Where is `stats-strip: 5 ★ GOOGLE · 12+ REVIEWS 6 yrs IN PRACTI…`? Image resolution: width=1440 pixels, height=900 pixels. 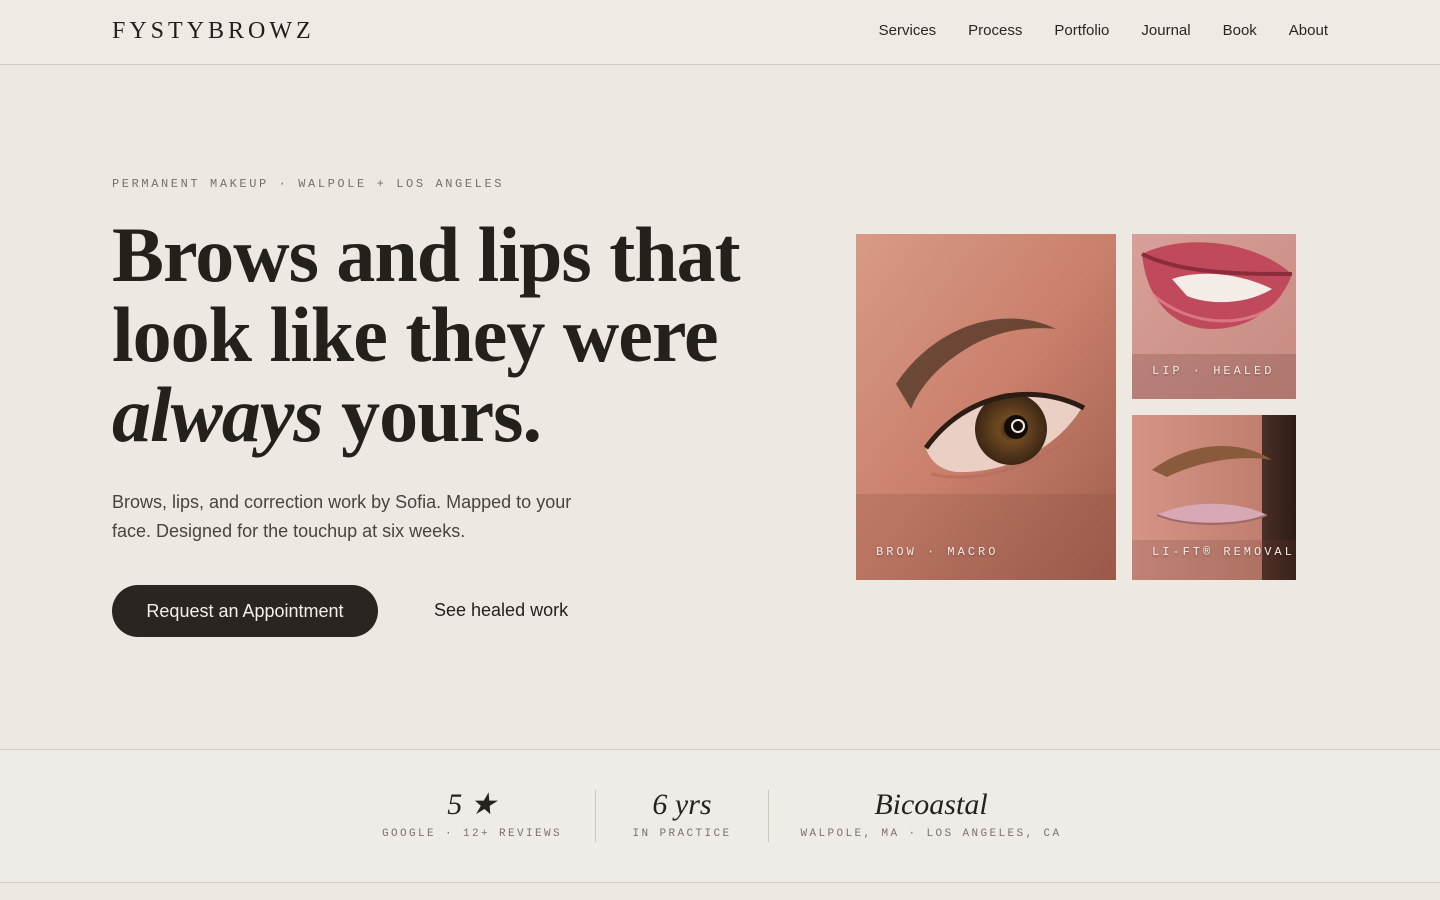 stats-strip: 5 ★ GOOGLE · 12+ REVIEWS 6 yrs IN PRACTI… is located at coordinates (720, 816).